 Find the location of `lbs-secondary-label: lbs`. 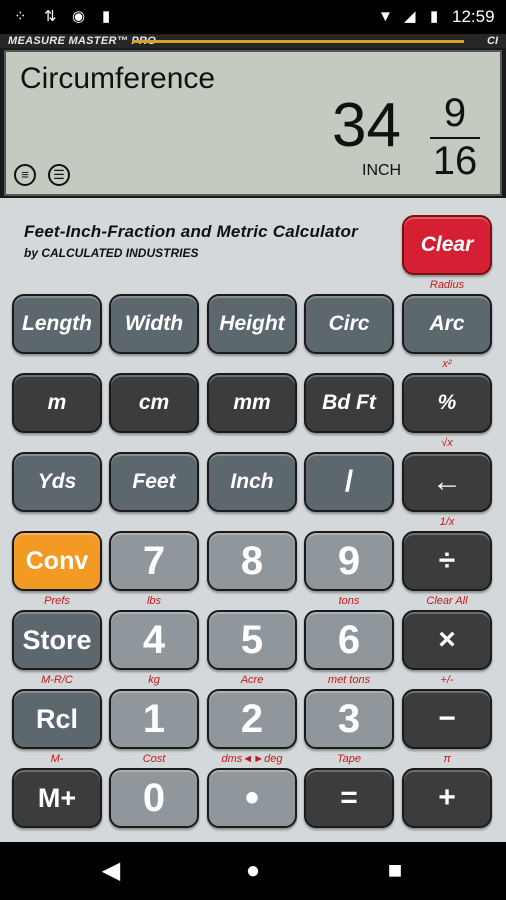

lbs-secondary-label: lbs is located at coordinates (154, 601).